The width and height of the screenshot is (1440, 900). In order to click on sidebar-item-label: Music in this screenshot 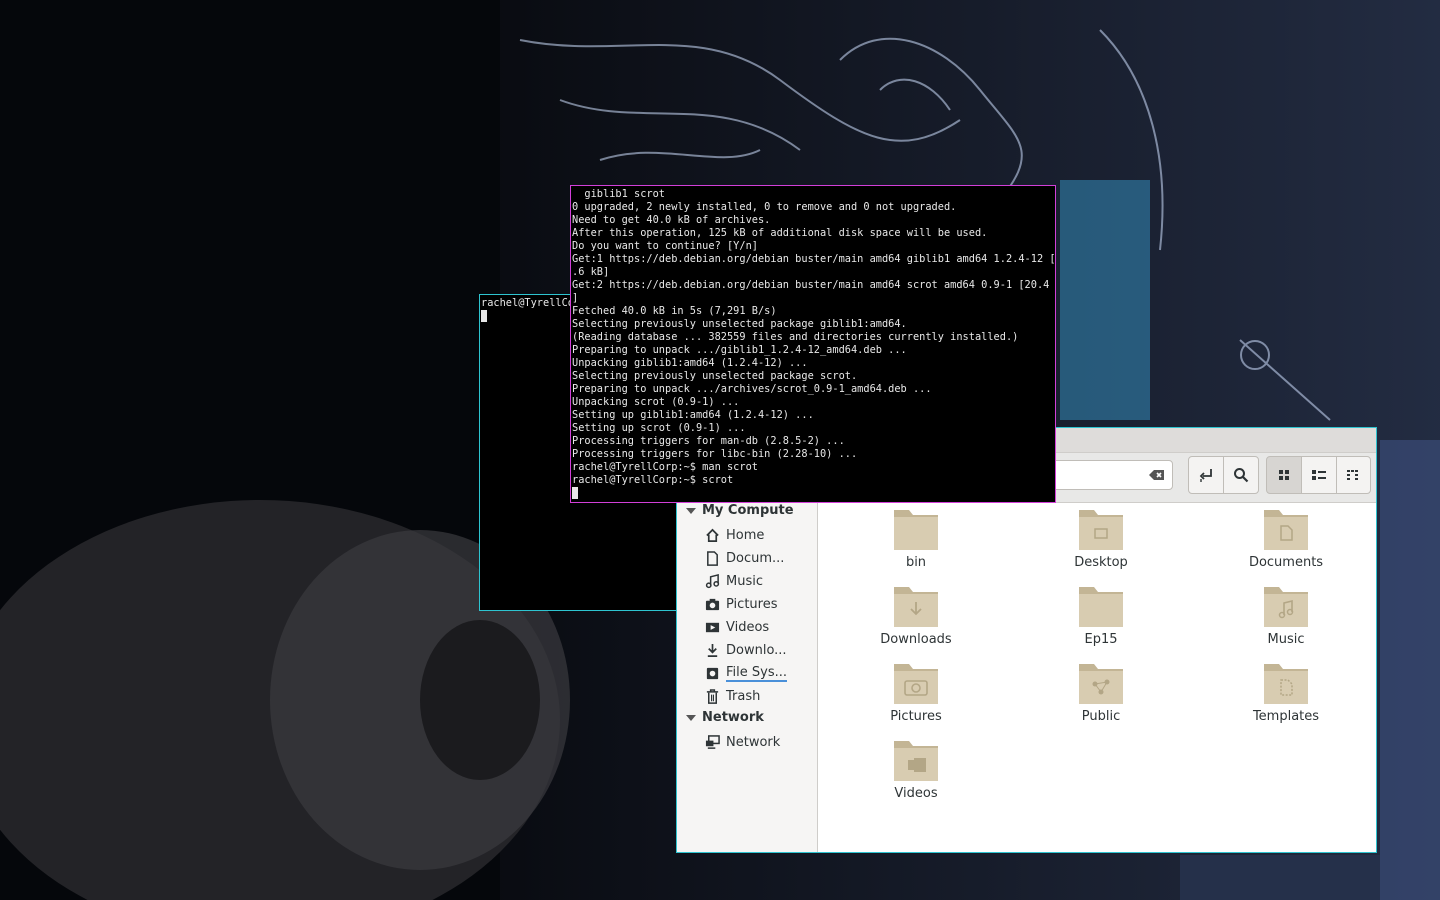, I will do `click(744, 581)`.